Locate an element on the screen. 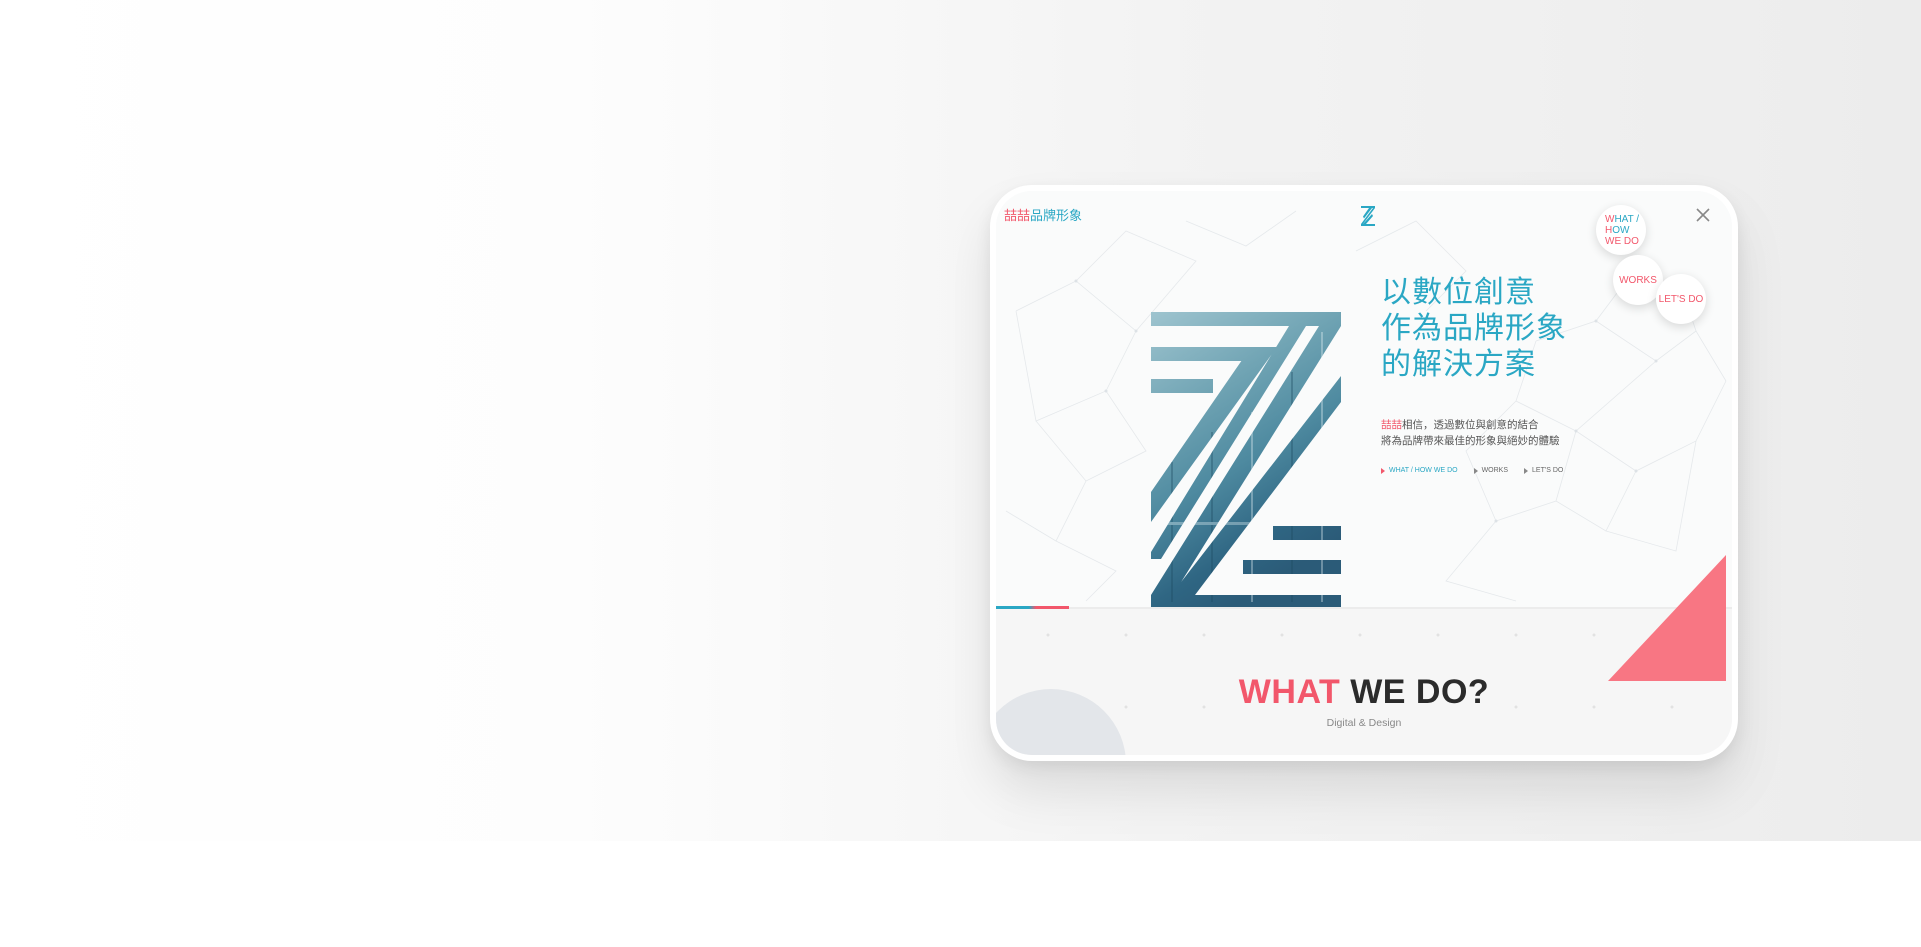 The width and height of the screenshot is (1921, 947). mini-nav-label: WHAT / HOW WE DO is located at coordinates (1423, 470).